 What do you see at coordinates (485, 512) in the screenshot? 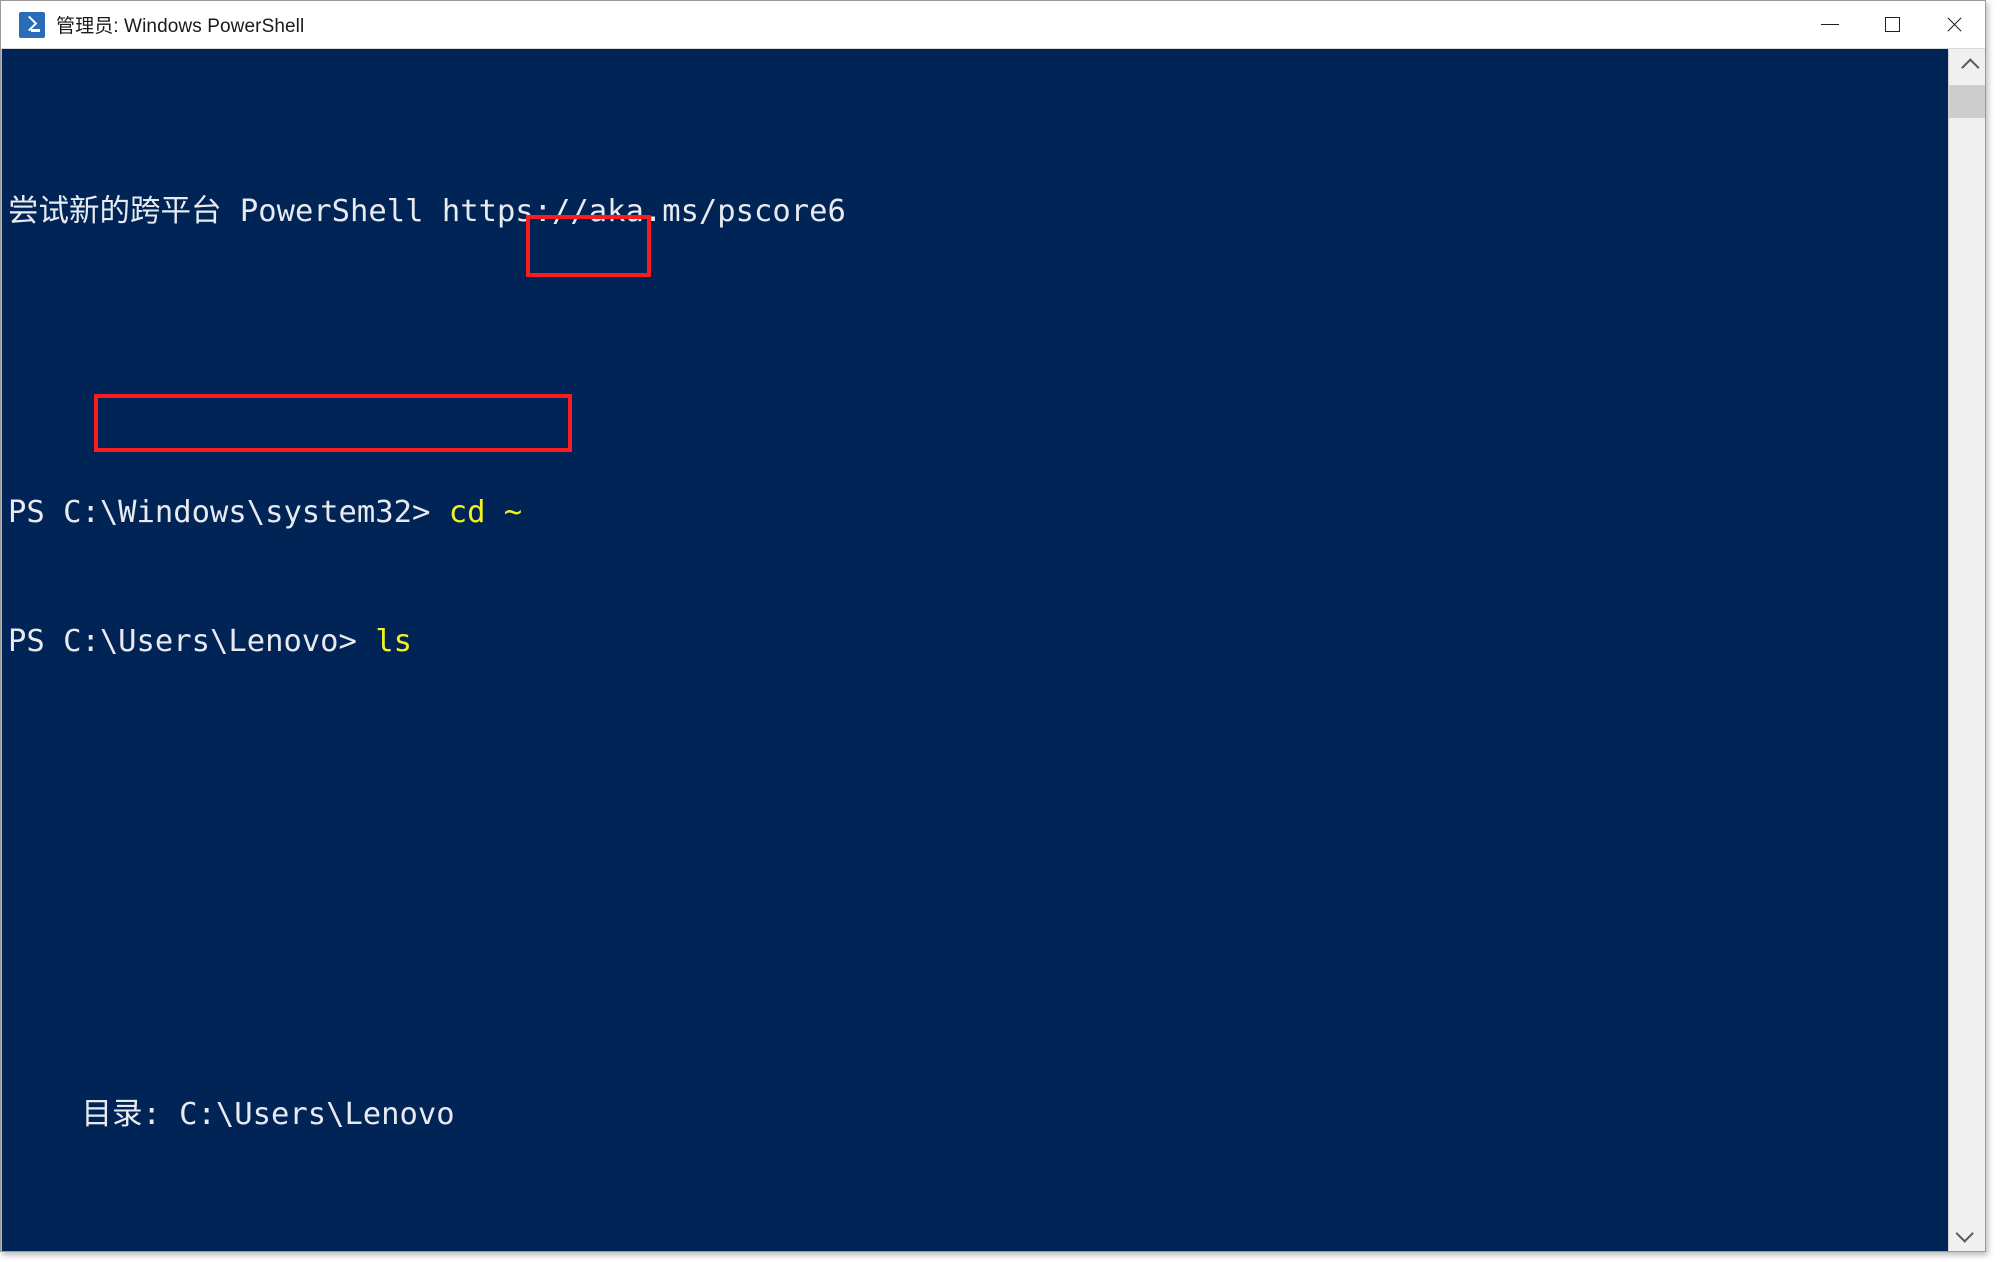
I see `command-cd: cd ~` at bounding box center [485, 512].